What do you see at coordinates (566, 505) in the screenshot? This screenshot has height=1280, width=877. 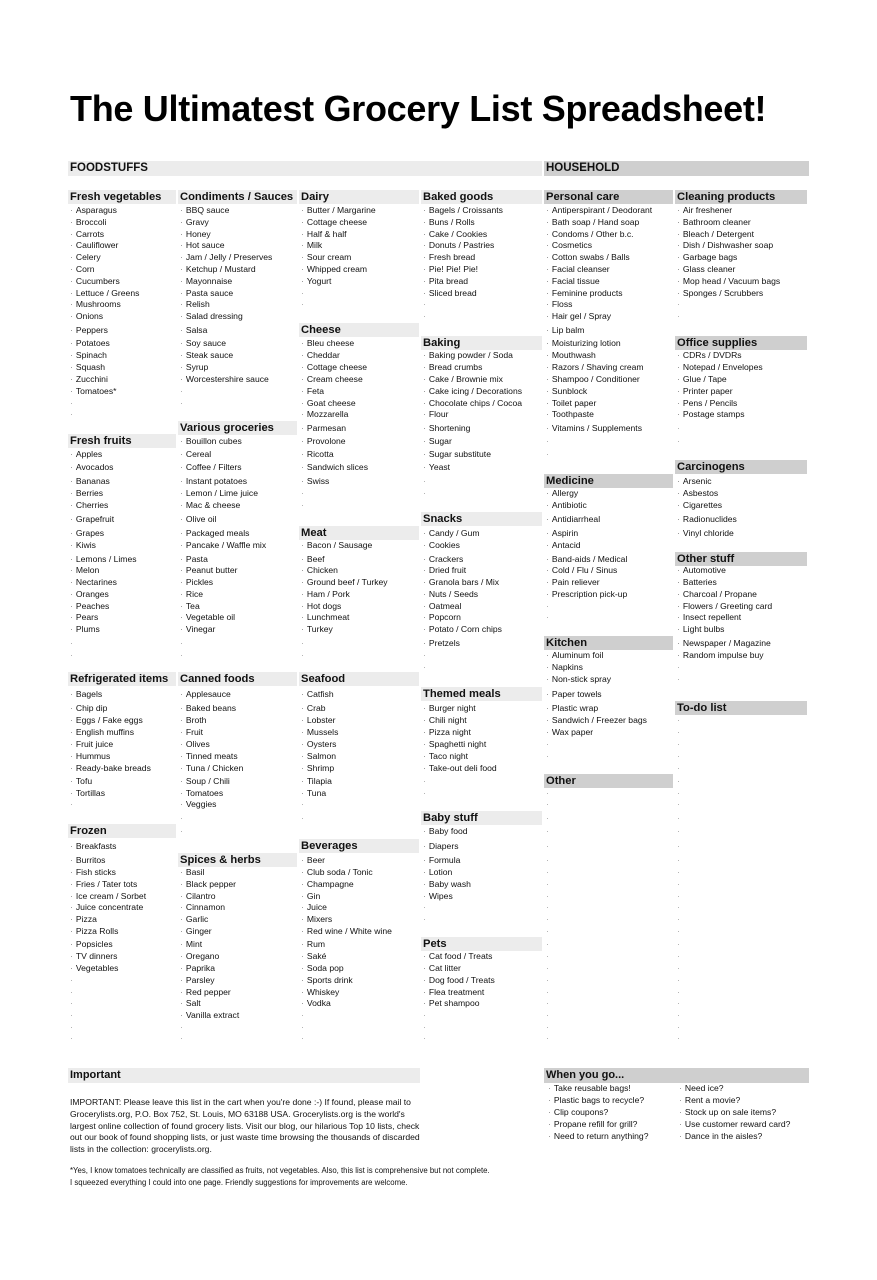 I see `list-item: · Antibiotic` at bounding box center [566, 505].